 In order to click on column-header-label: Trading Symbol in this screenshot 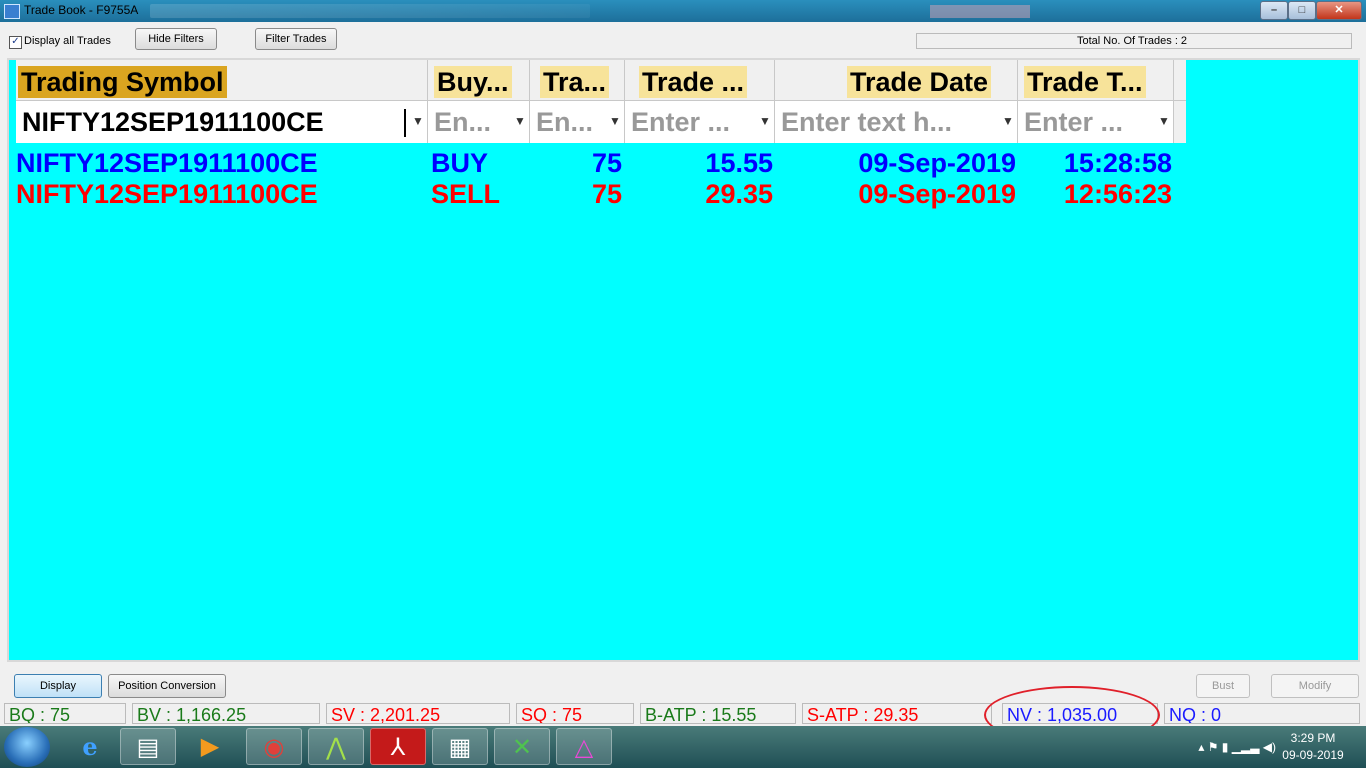, I will do `click(122, 82)`.